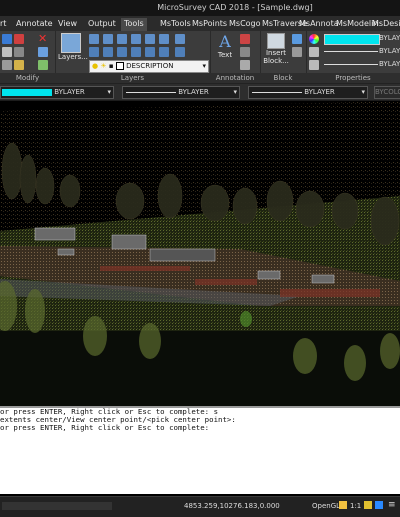 Image resolution: width=400 pixels, height=517 pixels. I want to click on layer-dropdown: ● ☀ ▪ DESCRIPTION ▾, so click(149, 66).